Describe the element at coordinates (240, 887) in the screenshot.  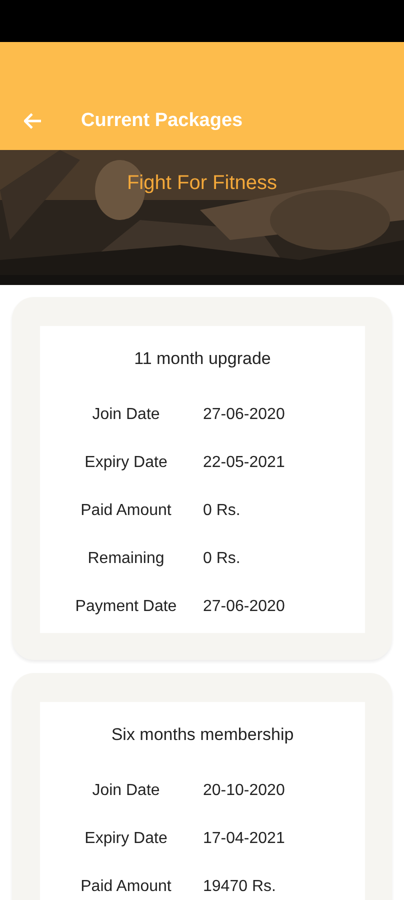
I see `detail-value: 19470 Rs.` at that location.